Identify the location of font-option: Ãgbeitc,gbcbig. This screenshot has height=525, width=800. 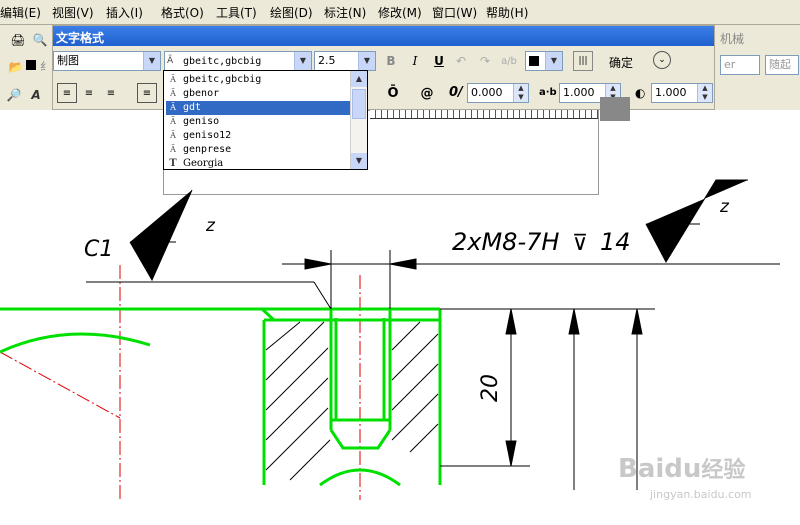
(258, 80).